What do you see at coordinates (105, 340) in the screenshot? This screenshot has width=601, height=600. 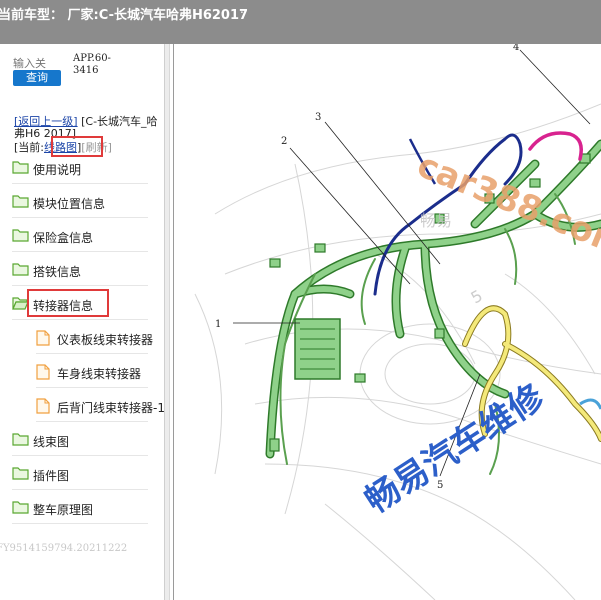 I see `tree-item-label: 仪表板线束转接器` at bounding box center [105, 340].